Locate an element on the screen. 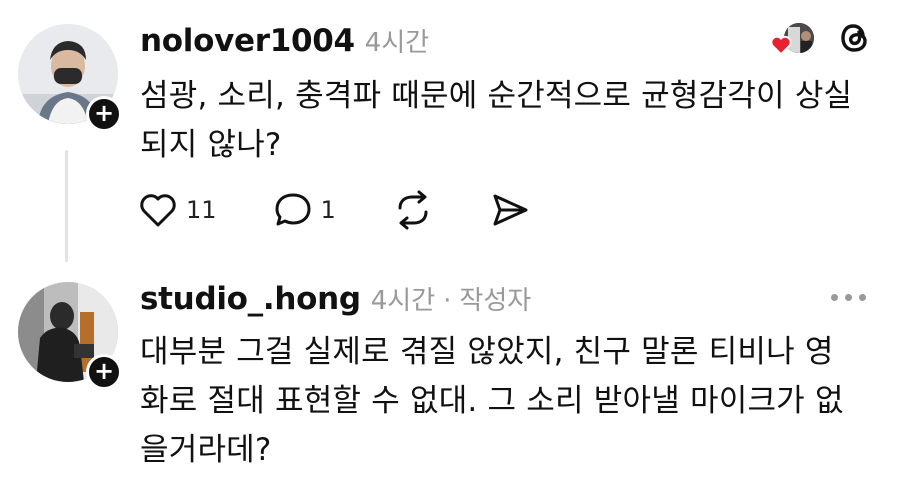 The height and width of the screenshot is (478, 900). like-count: 11 is located at coordinates (201, 210).